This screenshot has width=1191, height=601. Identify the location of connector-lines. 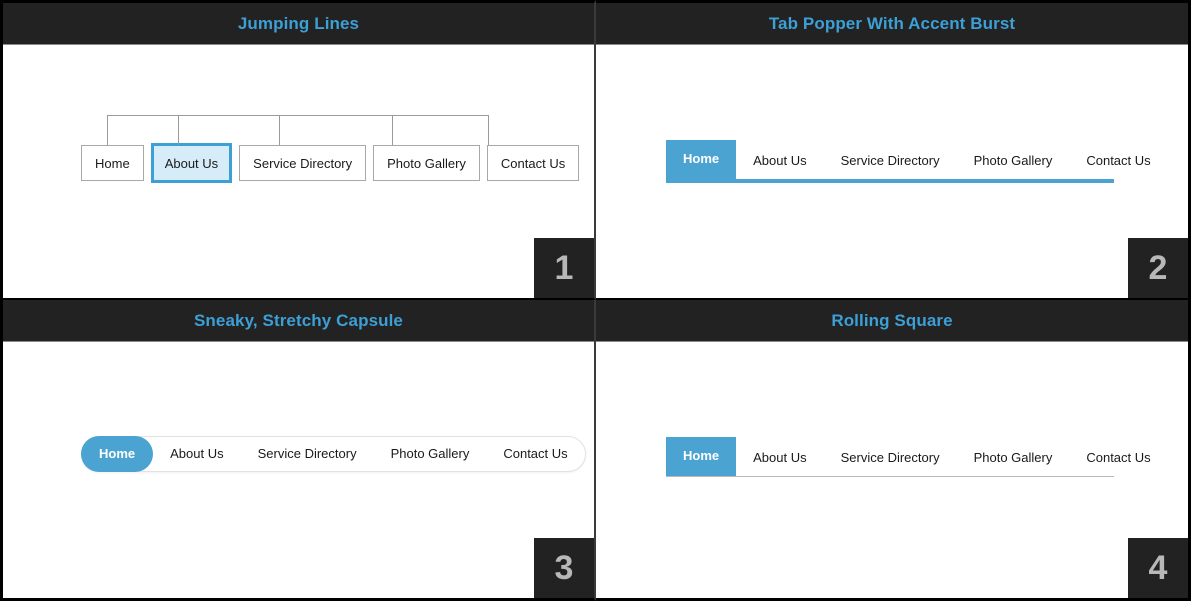
(286, 130).